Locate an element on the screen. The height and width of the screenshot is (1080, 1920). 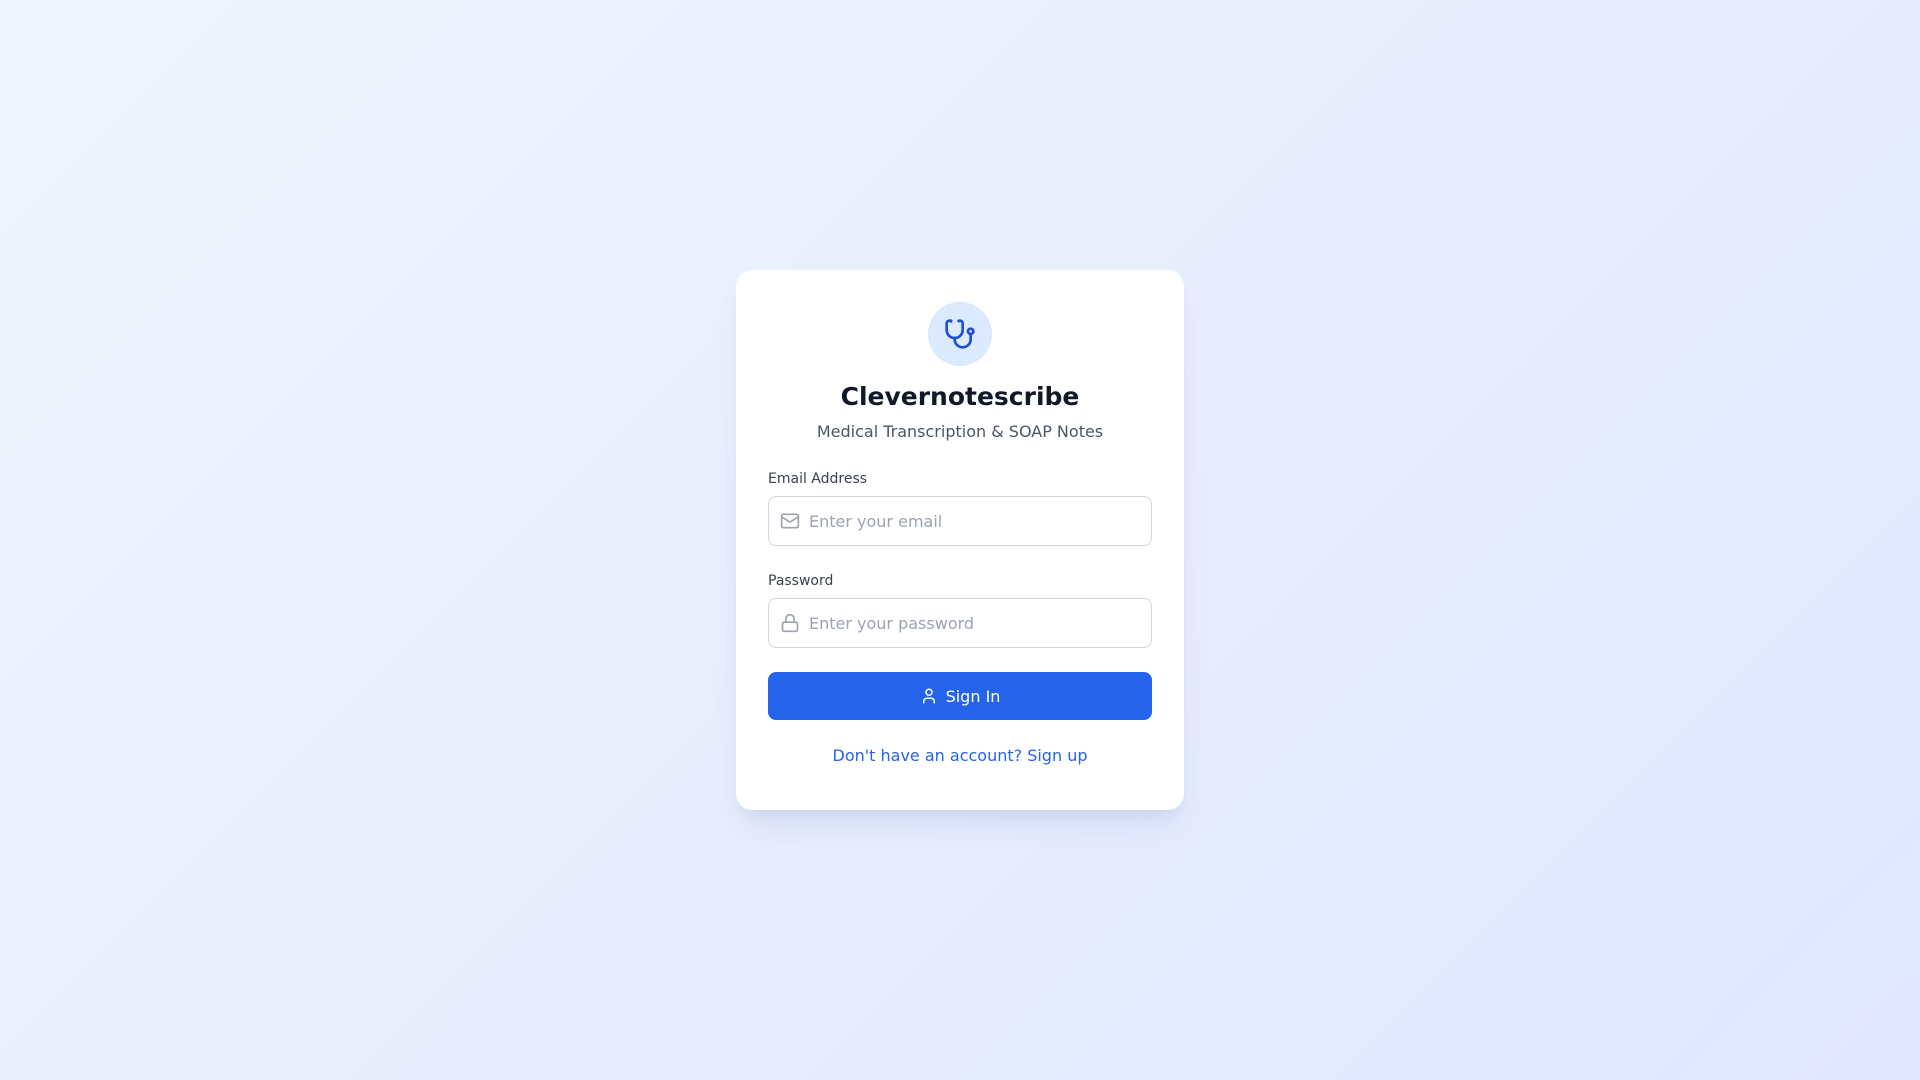
lock-icon is located at coordinates (790, 623).